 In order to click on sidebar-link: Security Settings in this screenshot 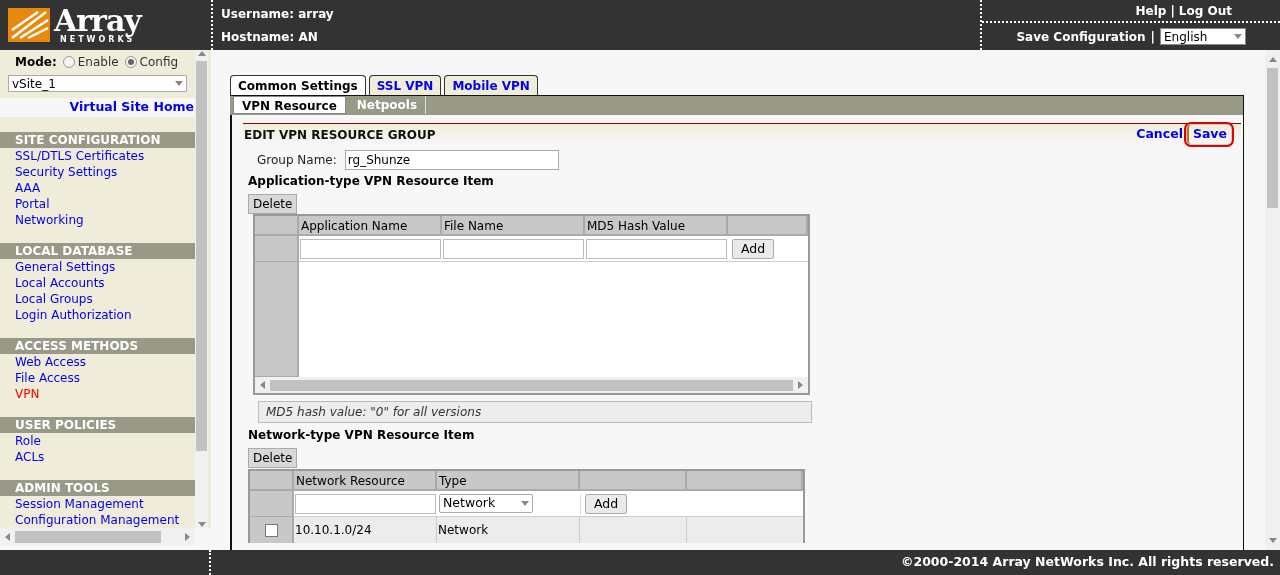, I will do `click(97, 172)`.